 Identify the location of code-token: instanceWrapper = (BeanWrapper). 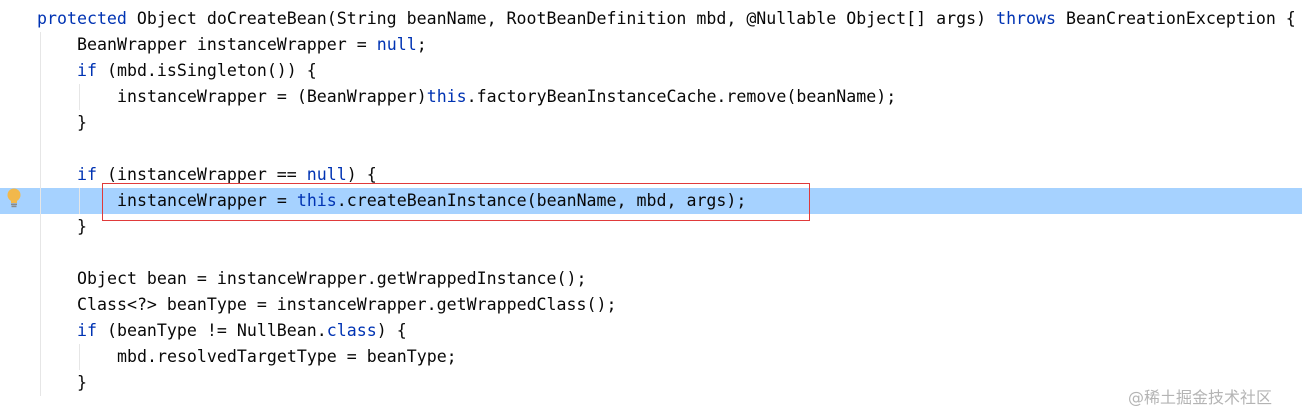
(272, 96).